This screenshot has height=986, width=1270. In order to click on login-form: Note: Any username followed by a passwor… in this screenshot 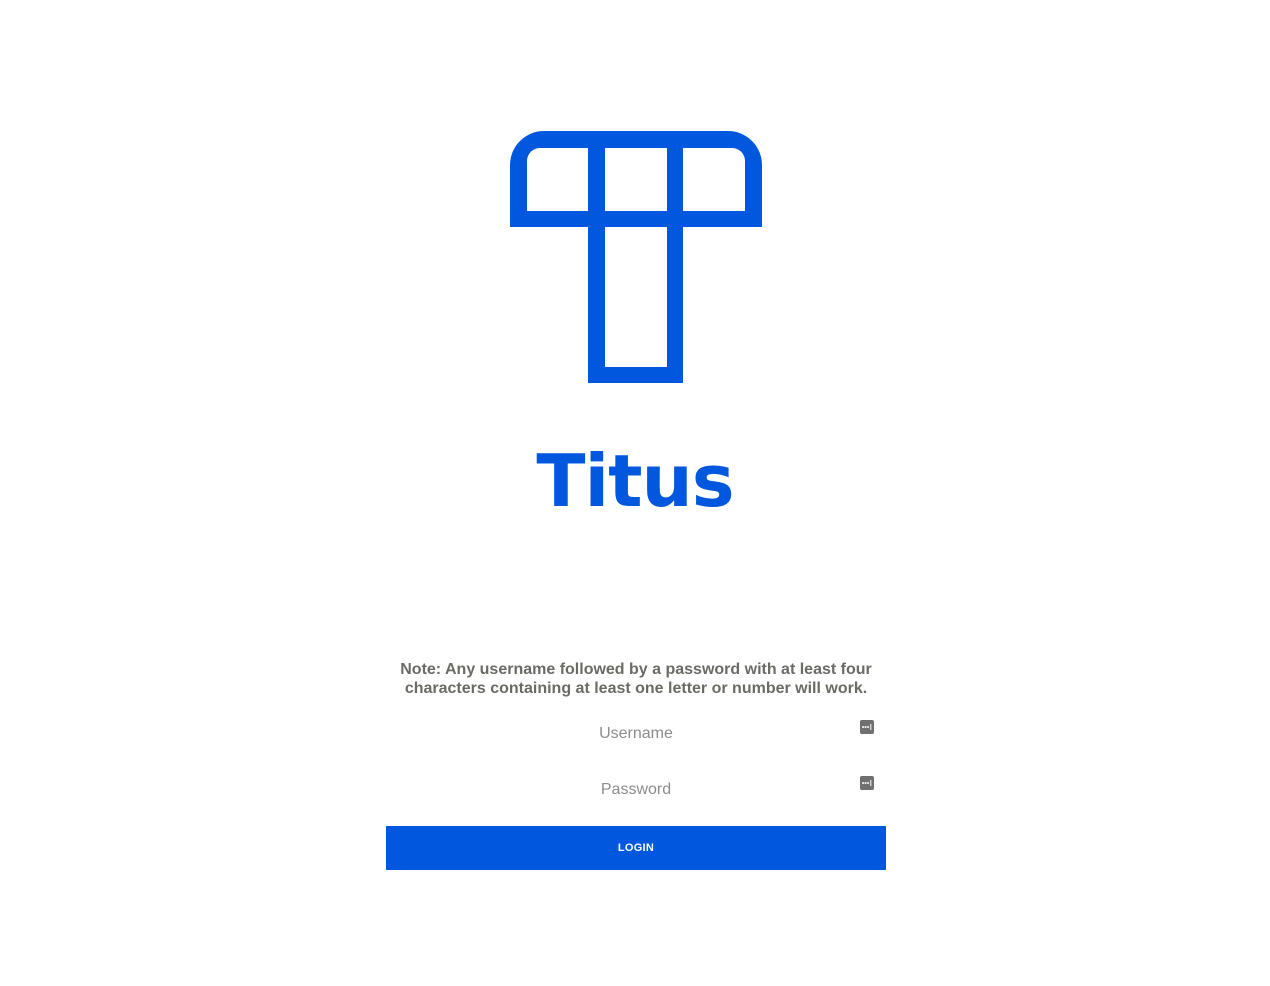, I will do `click(636, 765)`.